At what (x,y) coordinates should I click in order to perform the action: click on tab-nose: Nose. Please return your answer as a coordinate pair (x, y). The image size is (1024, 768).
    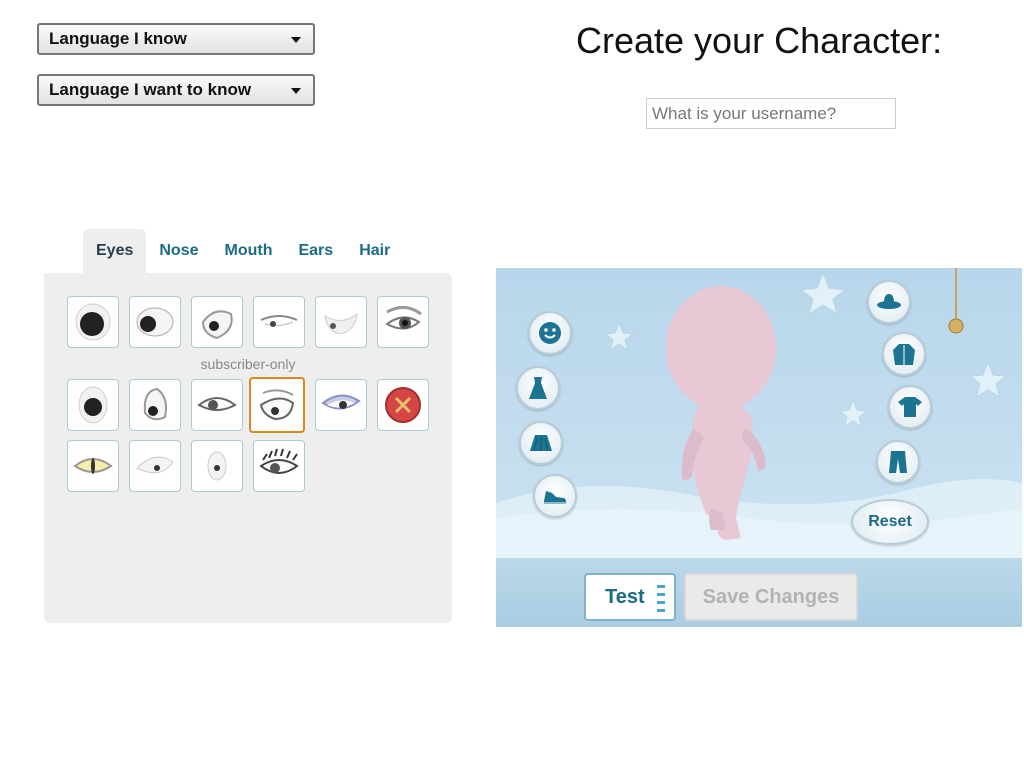
    Looking at the image, I should click on (178, 251).